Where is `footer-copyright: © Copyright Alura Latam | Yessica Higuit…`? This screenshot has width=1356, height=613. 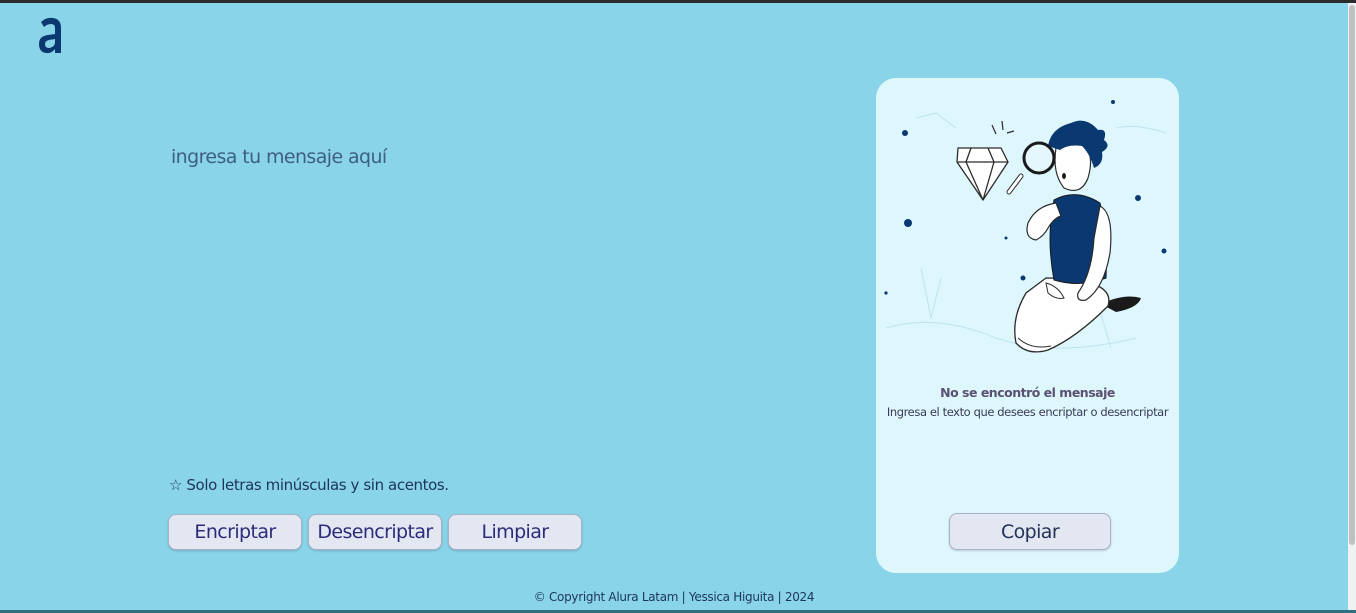
footer-copyright: © Copyright Alura Latam | Yessica Higuit… is located at coordinates (674, 597).